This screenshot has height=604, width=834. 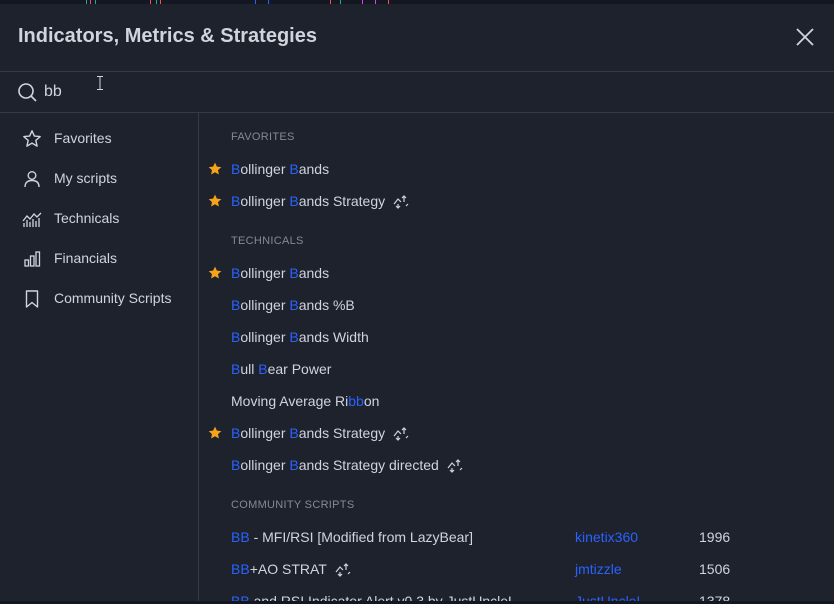 What do you see at coordinates (356, 401) in the screenshot?
I see `search-match: bb` at bounding box center [356, 401].